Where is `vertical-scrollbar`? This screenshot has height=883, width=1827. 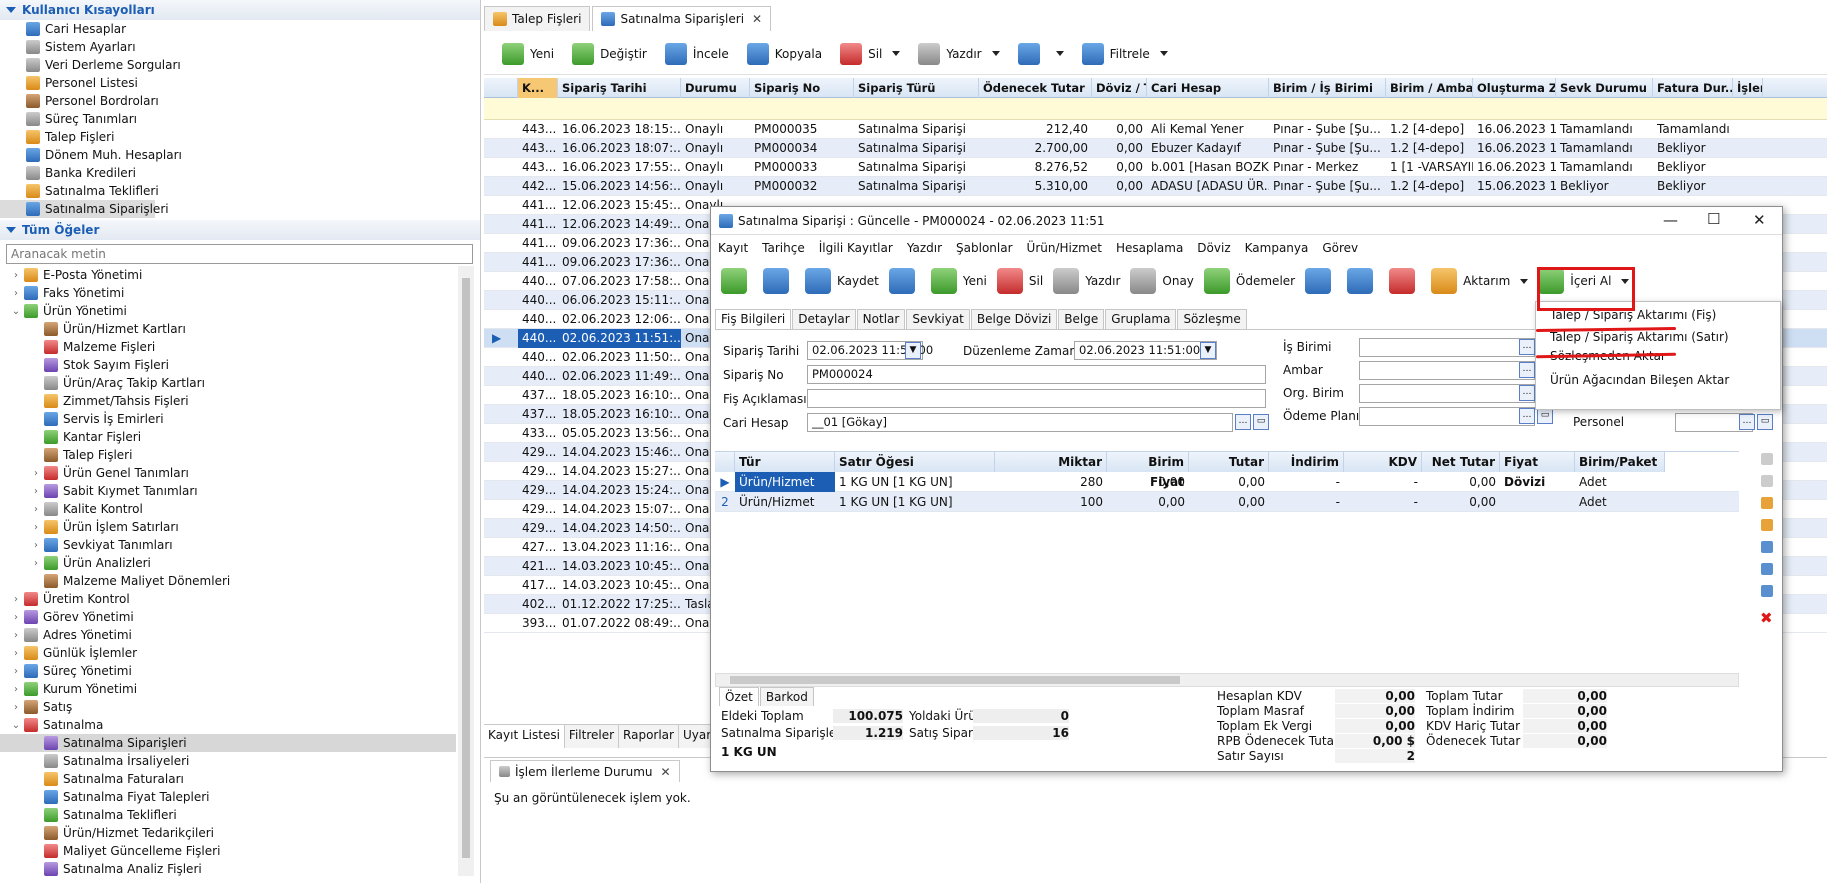
vertical-scrollbar is located at coordinates (466, 571).